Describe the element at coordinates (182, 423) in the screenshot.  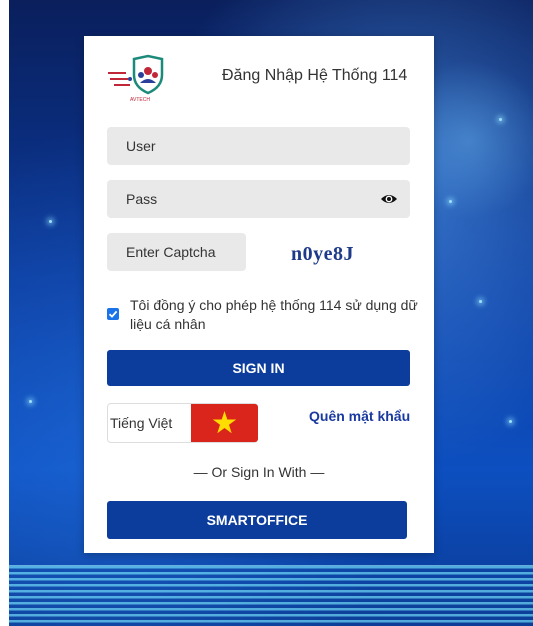
I see `language-selector: Tiếng Việt` at that location.